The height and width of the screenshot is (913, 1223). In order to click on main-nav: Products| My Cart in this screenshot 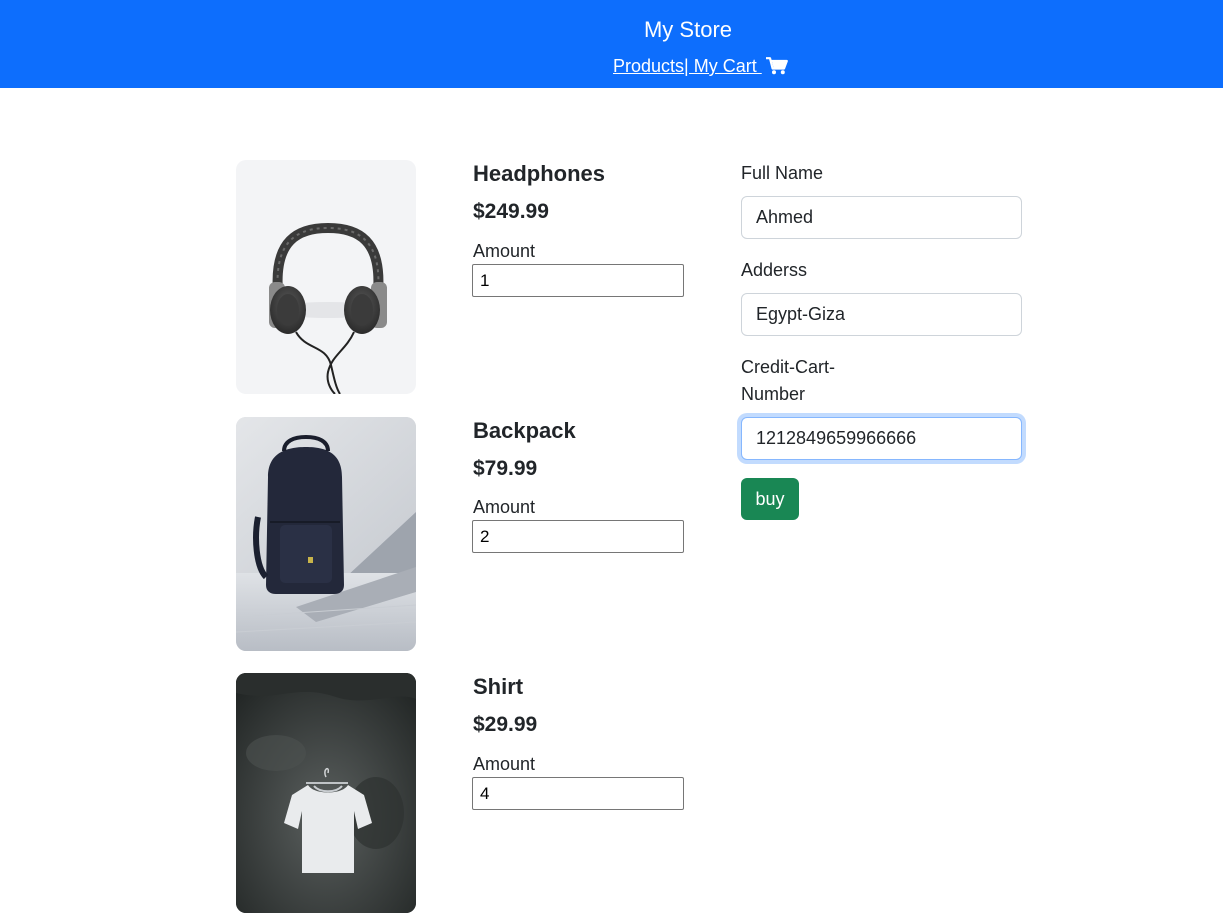, I will do `click(700, 66)`.